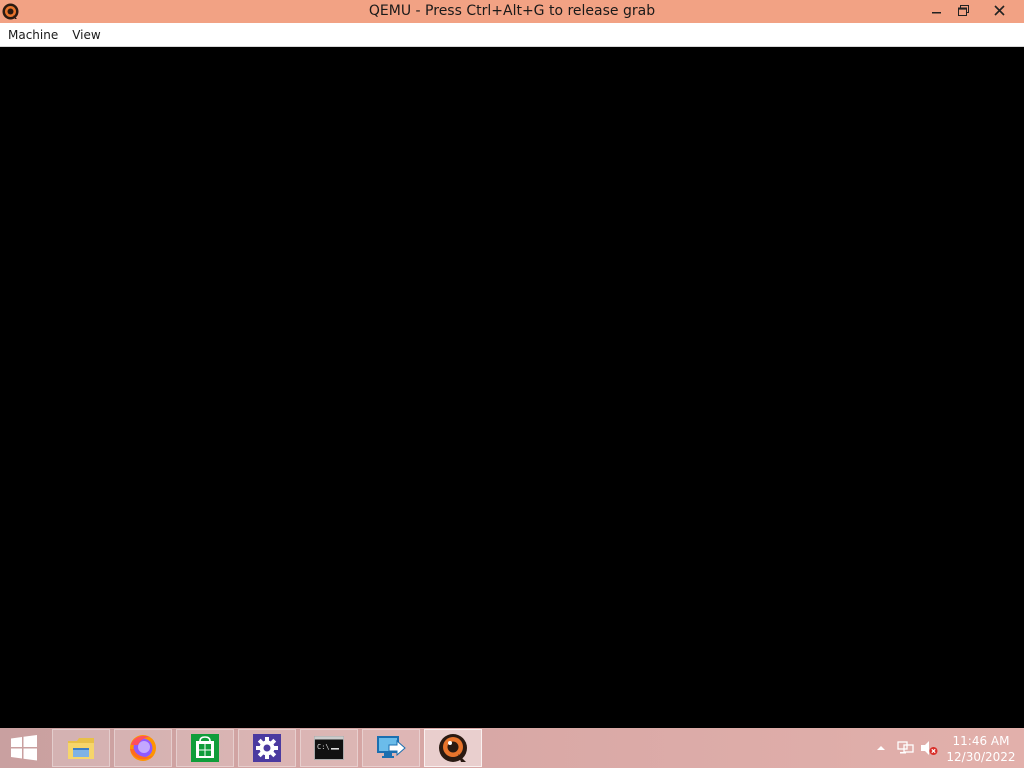  I want to click on taskbar-store, so click(205, 748).